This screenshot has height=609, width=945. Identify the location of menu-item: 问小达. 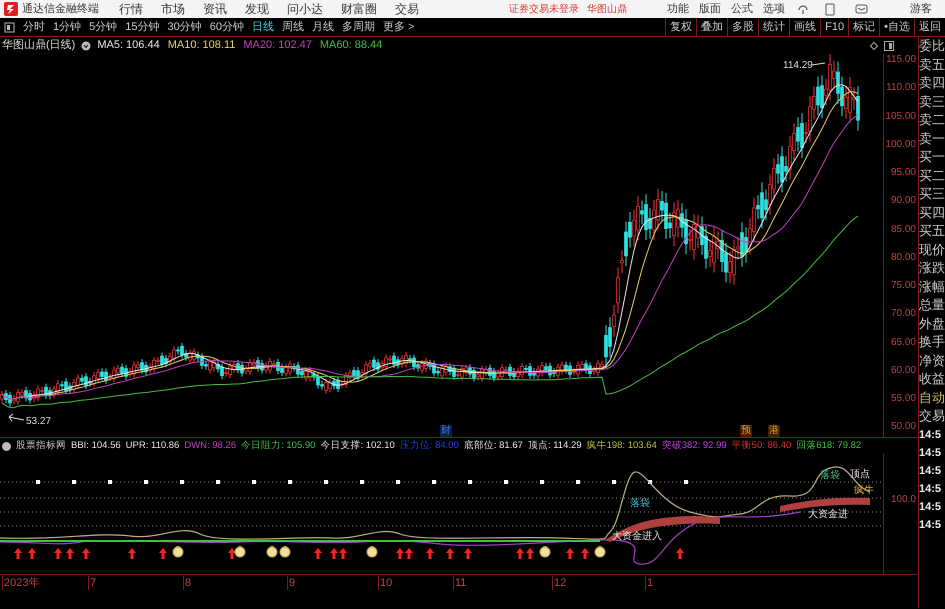
(305, 9).